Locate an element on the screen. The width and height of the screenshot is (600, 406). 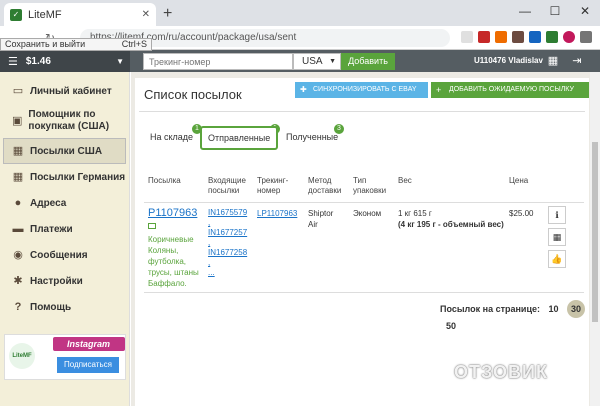
sidebar-item-label: Помощь is located at coordinates (51, 307).